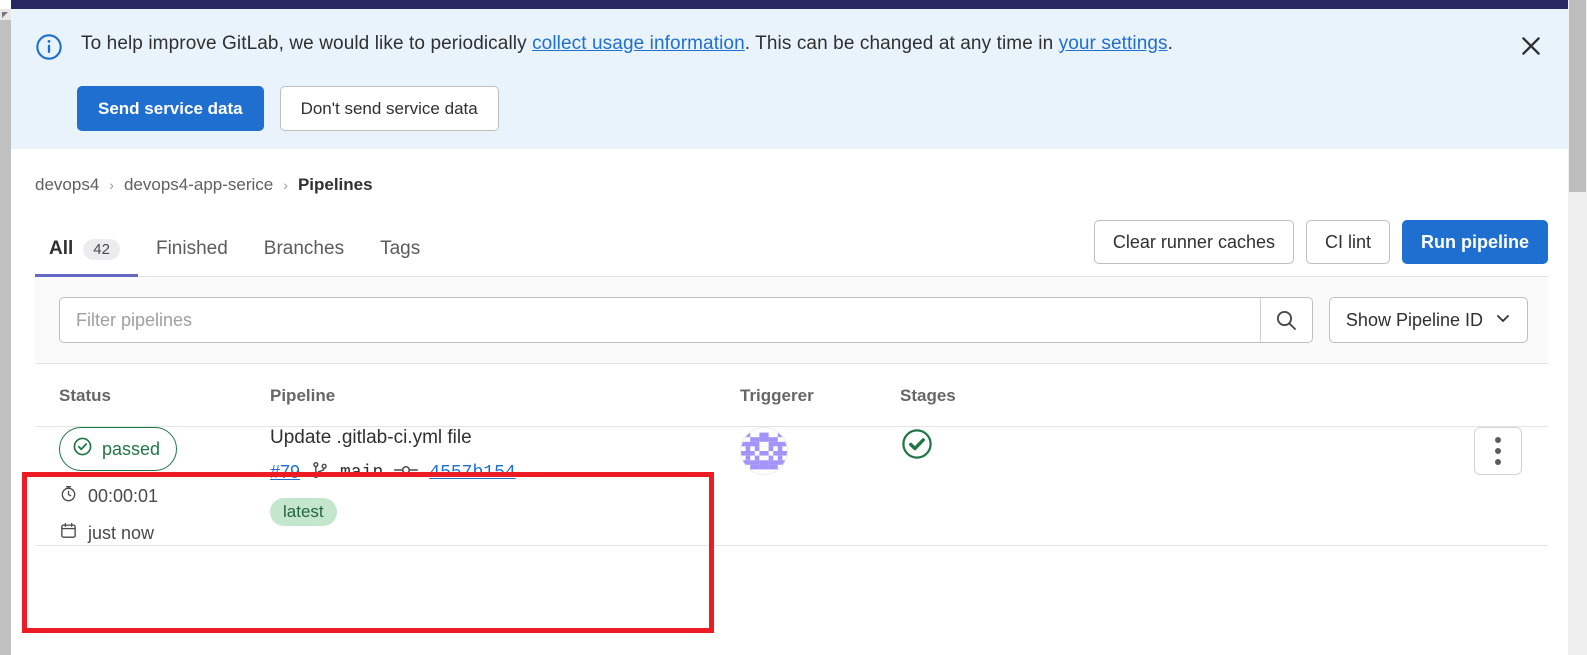 The image size is (1587, 655). Describe the element at coordinates (1531, 46) in the screenshot. I see `close-icon` at that location.